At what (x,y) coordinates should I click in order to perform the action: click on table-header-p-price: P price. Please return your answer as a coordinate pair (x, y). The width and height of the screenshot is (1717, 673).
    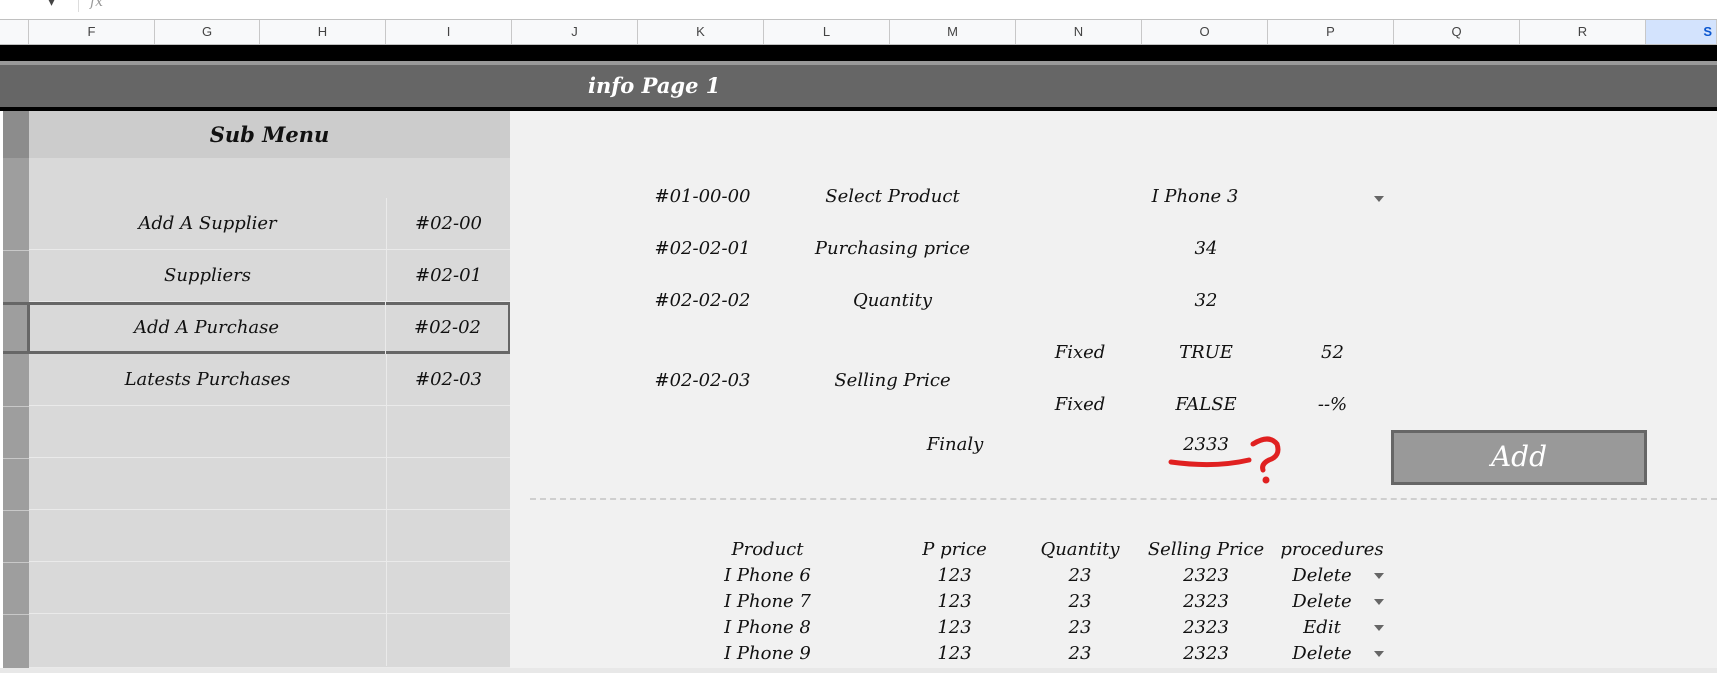
    Looking at the image, I should click on (954, 549).